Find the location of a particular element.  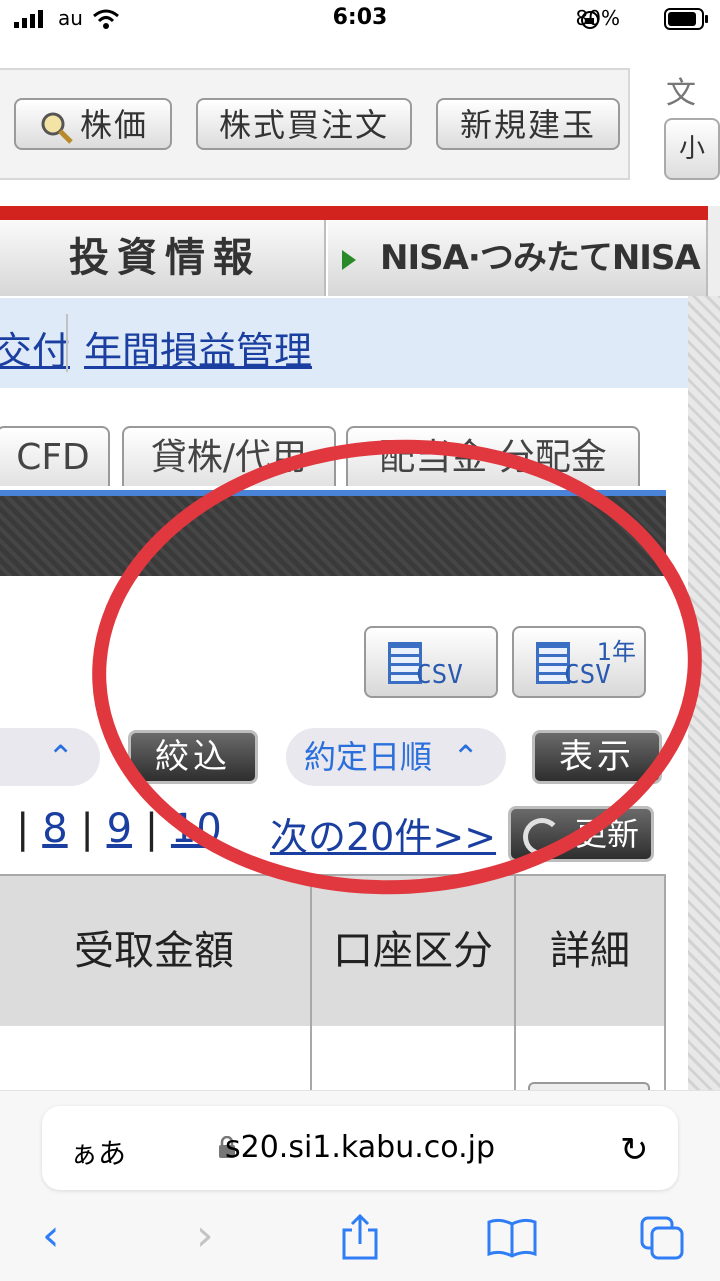

home-indicator-area is located at coordinates (360, 1275).